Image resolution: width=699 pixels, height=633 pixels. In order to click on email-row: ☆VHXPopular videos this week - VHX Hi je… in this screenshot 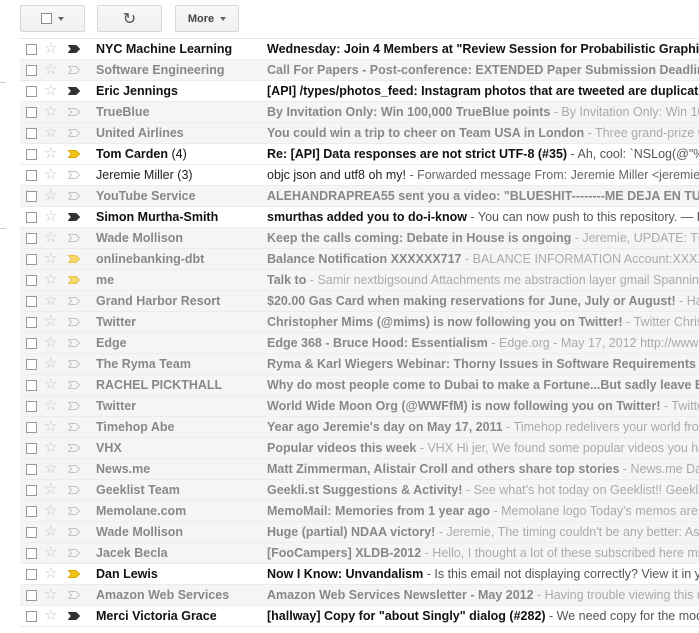, I will do `click(359, 448)`.